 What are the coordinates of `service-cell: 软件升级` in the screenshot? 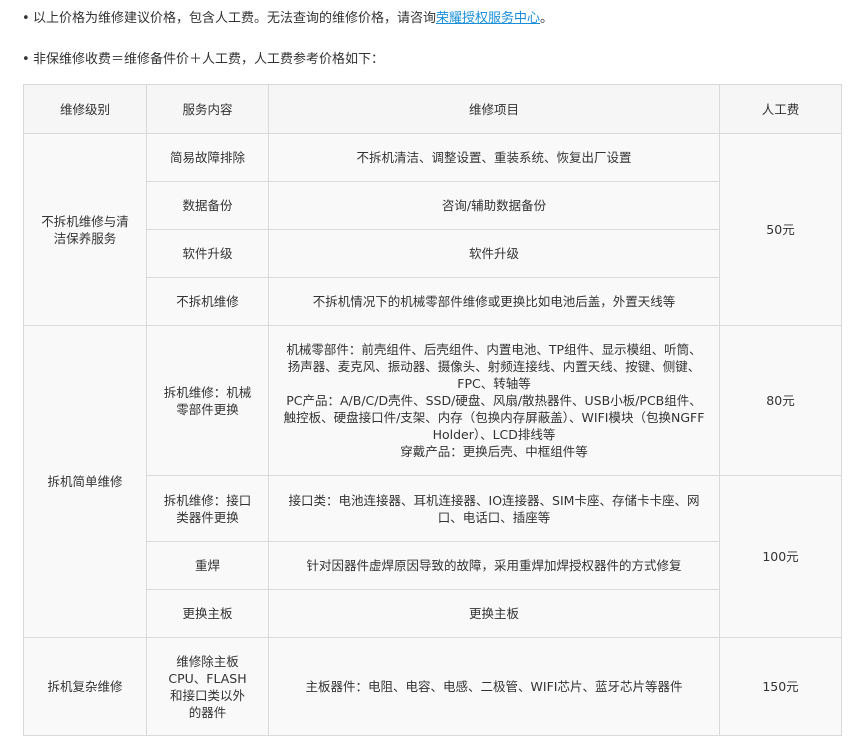 It's located at (207, 253).